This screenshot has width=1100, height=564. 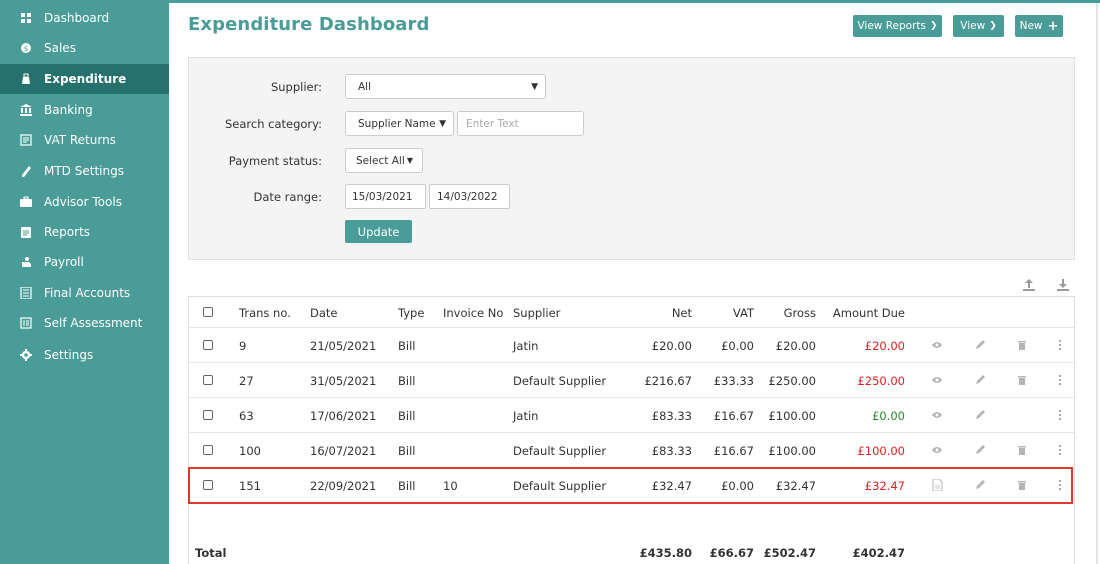 What do you see at coordinates (733, 416) in the screenshot?
I see `vat-cell: £16.67` at bounding box center [733, 416].